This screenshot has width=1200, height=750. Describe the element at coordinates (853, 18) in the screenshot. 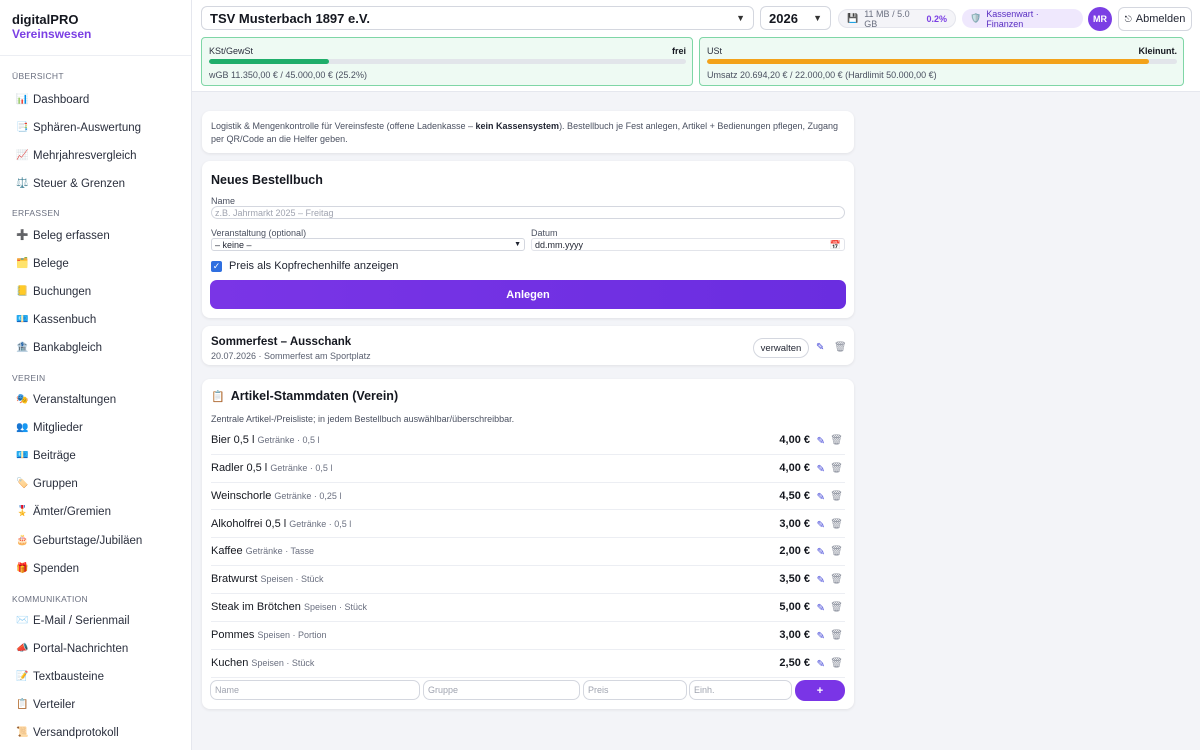

I see `storage-icon: 💾` at that location.